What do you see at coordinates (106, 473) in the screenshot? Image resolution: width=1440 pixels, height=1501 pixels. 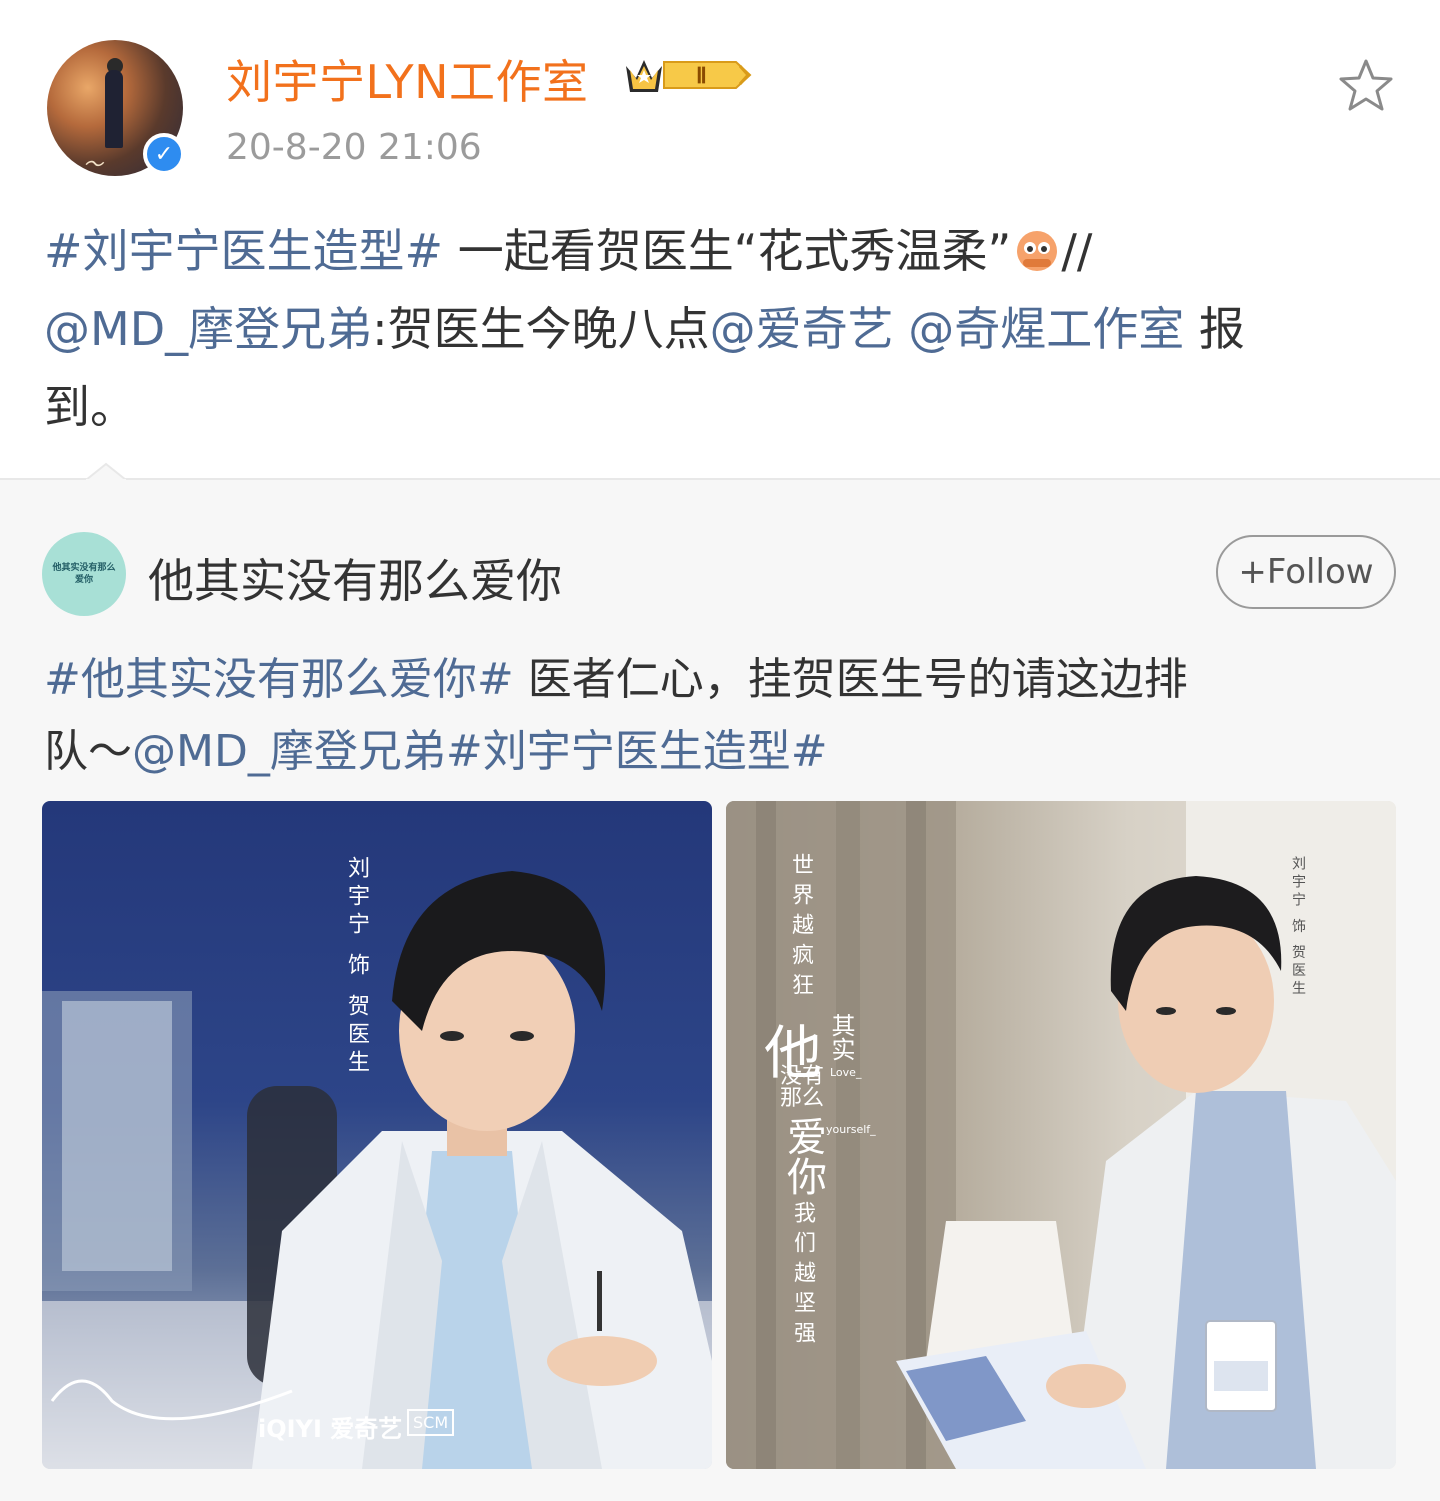 I see `retweet-caret` at bounding box center [106, 473].